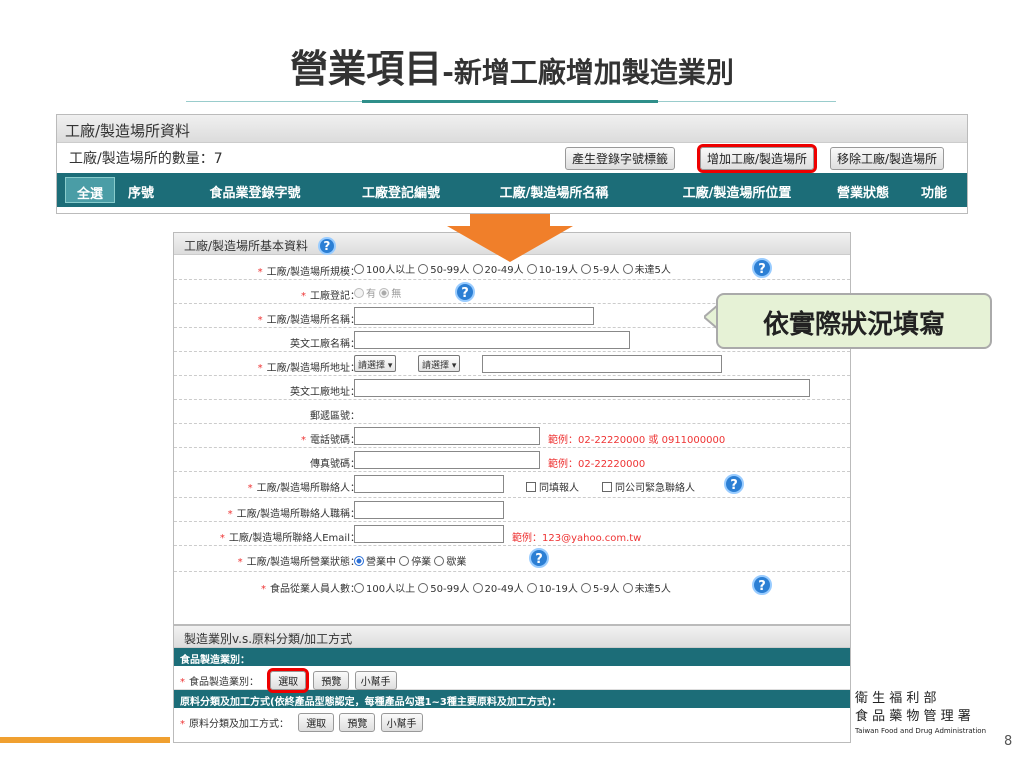 This screenshot has height=766, width=1024. I want to click on slide-title-main: 營業項目, so click(366, 69).